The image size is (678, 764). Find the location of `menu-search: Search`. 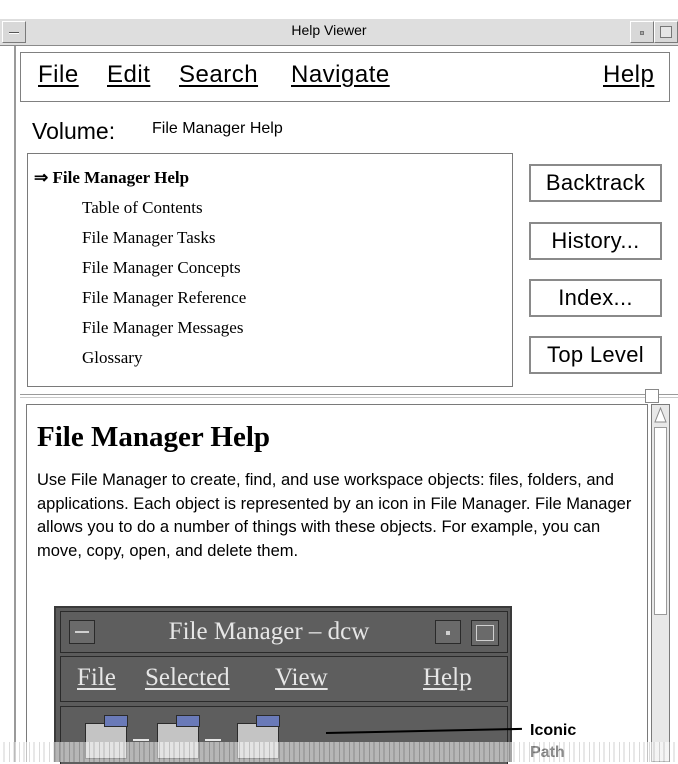

menu-search: Search is located at coordinates (218, 75).